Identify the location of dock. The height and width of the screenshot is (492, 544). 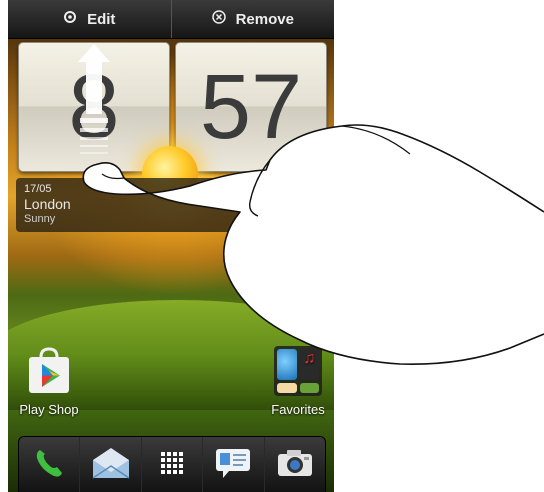
(172, 464).